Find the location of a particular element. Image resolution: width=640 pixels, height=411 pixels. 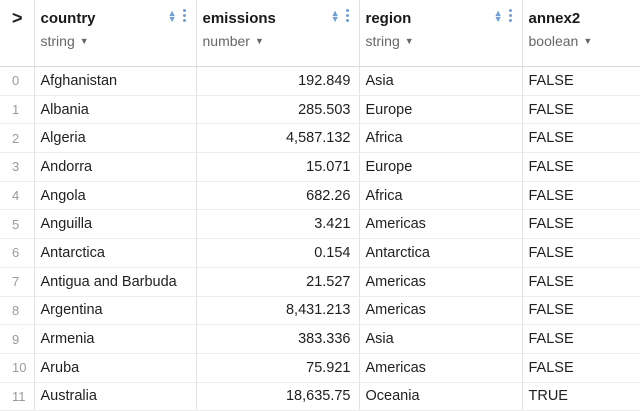

cell-country: Angola is located at coordinates (115, 196).